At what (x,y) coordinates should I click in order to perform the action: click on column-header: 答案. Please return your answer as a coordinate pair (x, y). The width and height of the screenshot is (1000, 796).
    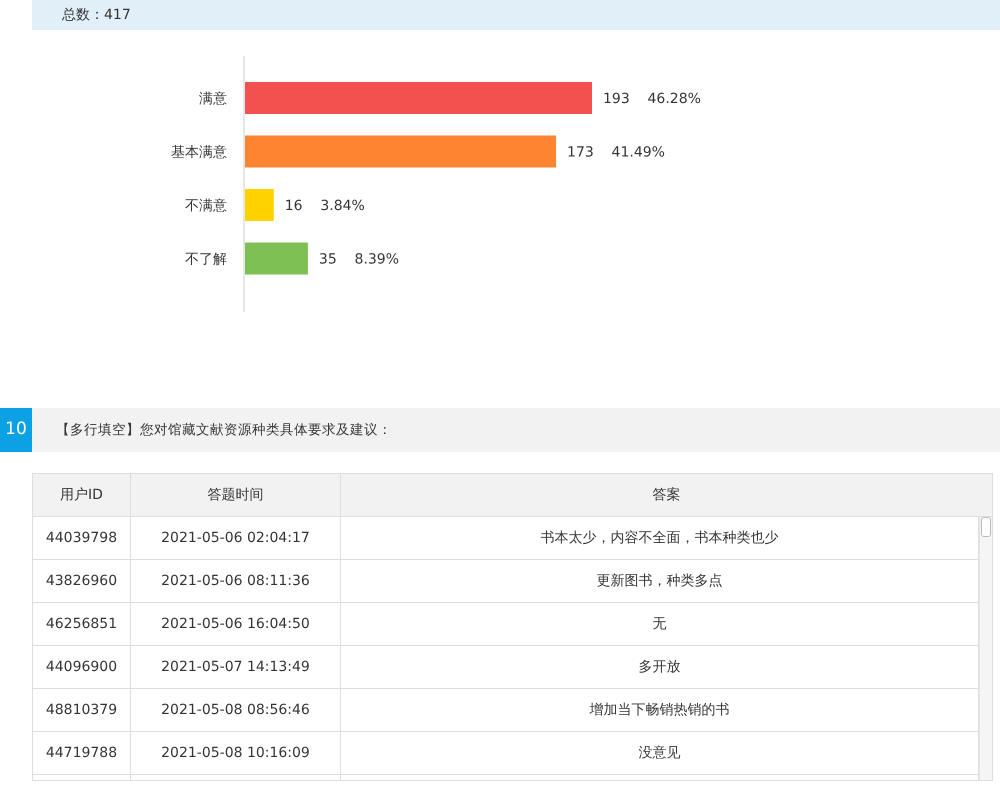
    Looking at the image, I should click on (667, 495).